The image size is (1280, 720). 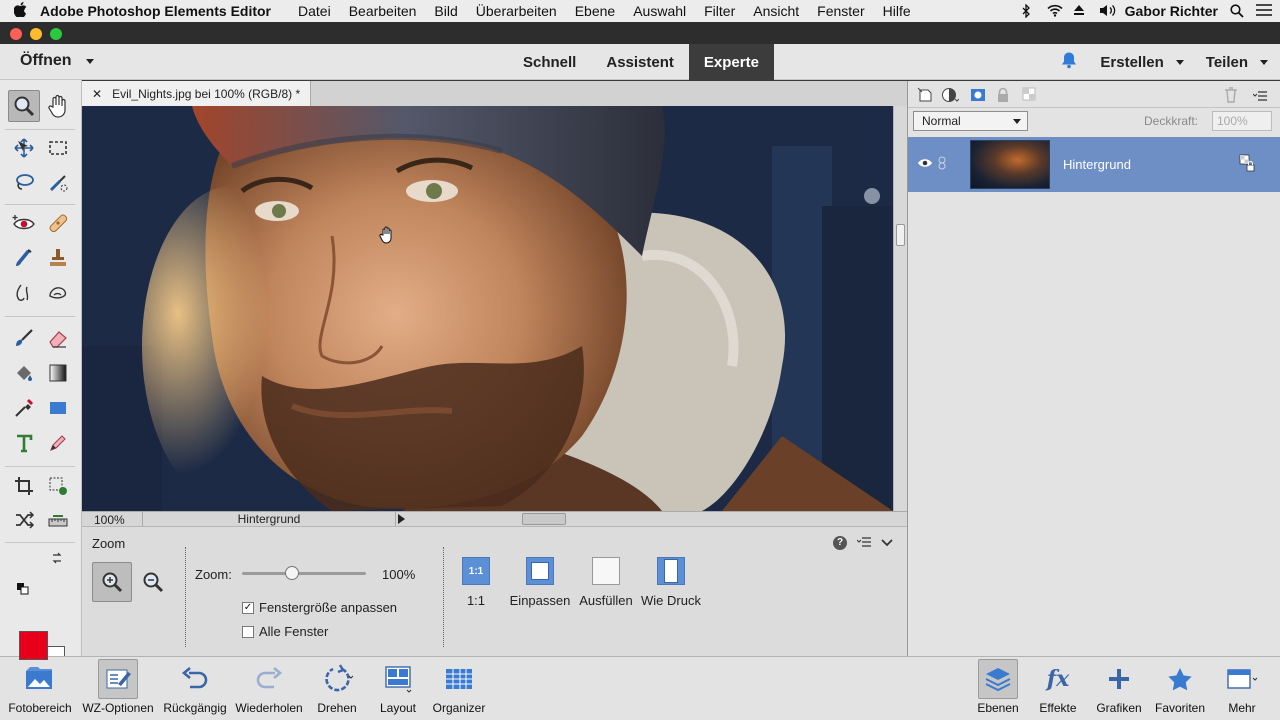 What do you see at coordinates (58, 486) in the screenshot?
I see `recompose-icon` at bounding box center [58, 486].